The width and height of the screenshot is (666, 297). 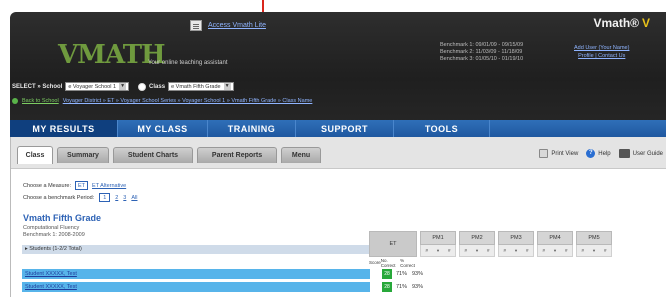 I want to click on sub-label-pct: % Correct, so click(x=407, y=262).